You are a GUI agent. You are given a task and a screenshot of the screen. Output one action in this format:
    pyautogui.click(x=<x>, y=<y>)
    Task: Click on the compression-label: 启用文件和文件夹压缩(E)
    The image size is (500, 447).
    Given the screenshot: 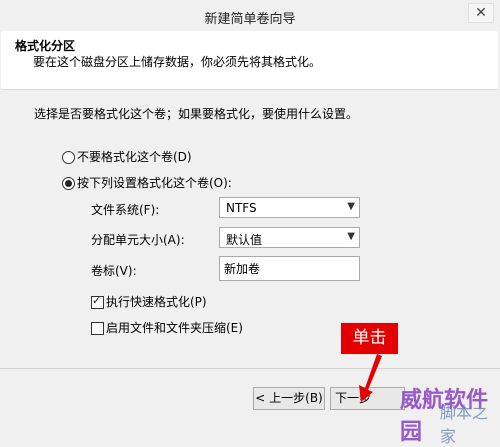 What is the action you would take?
    pyautogui.click(x=174, y=327)
    